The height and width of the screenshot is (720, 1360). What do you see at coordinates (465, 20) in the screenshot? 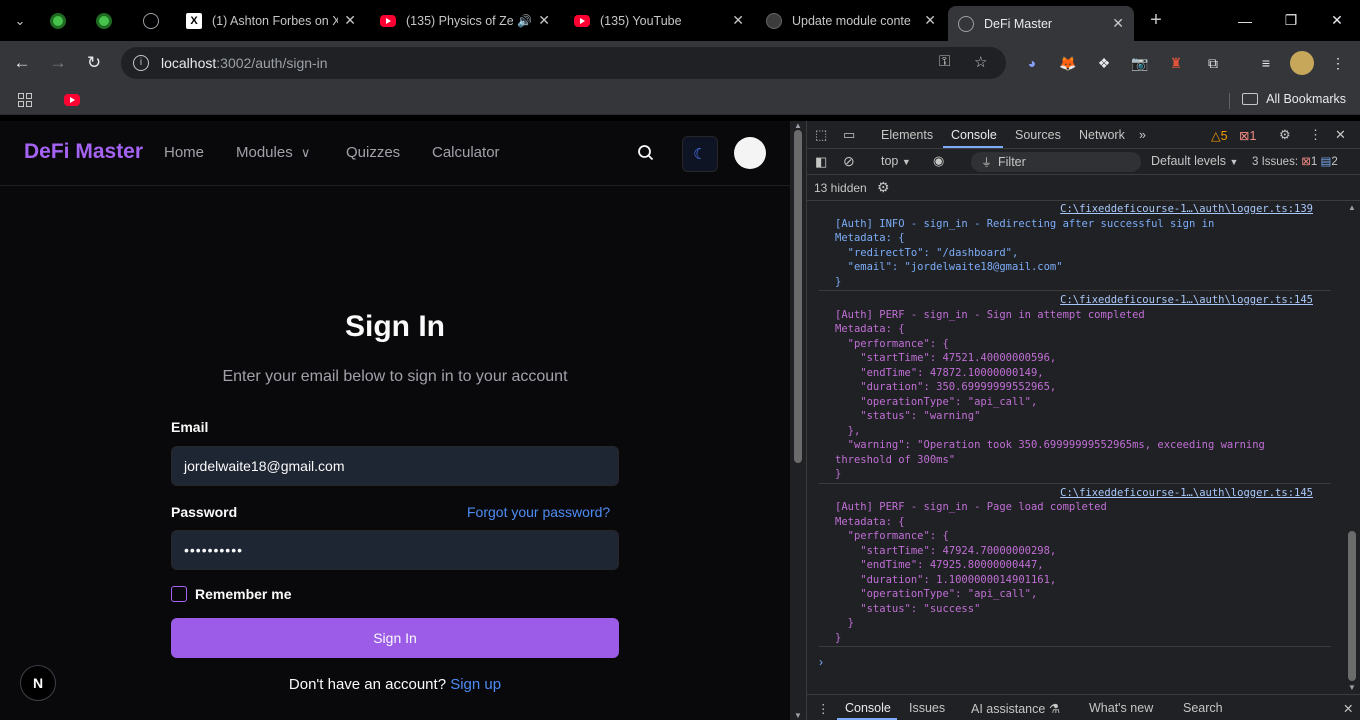
I see `tab-physics: (135) Physics of Ze 🔊 ✕` at bounding box center [465, 20].